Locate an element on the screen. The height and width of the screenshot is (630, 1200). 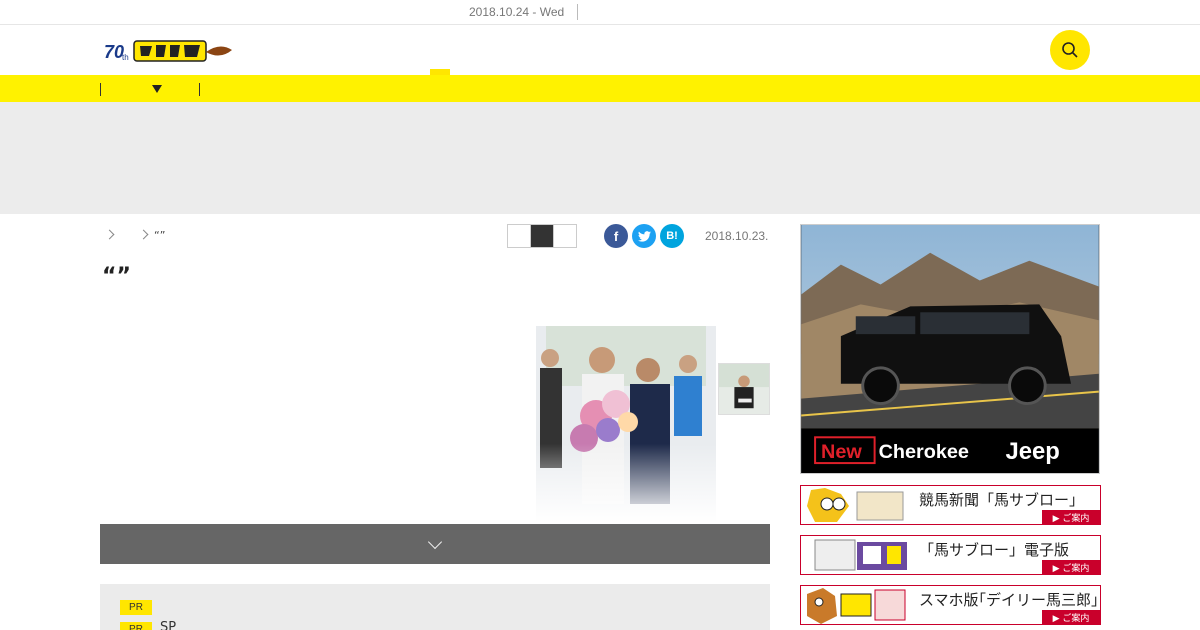
font-size-toggle is located at coordinates (542, 236).